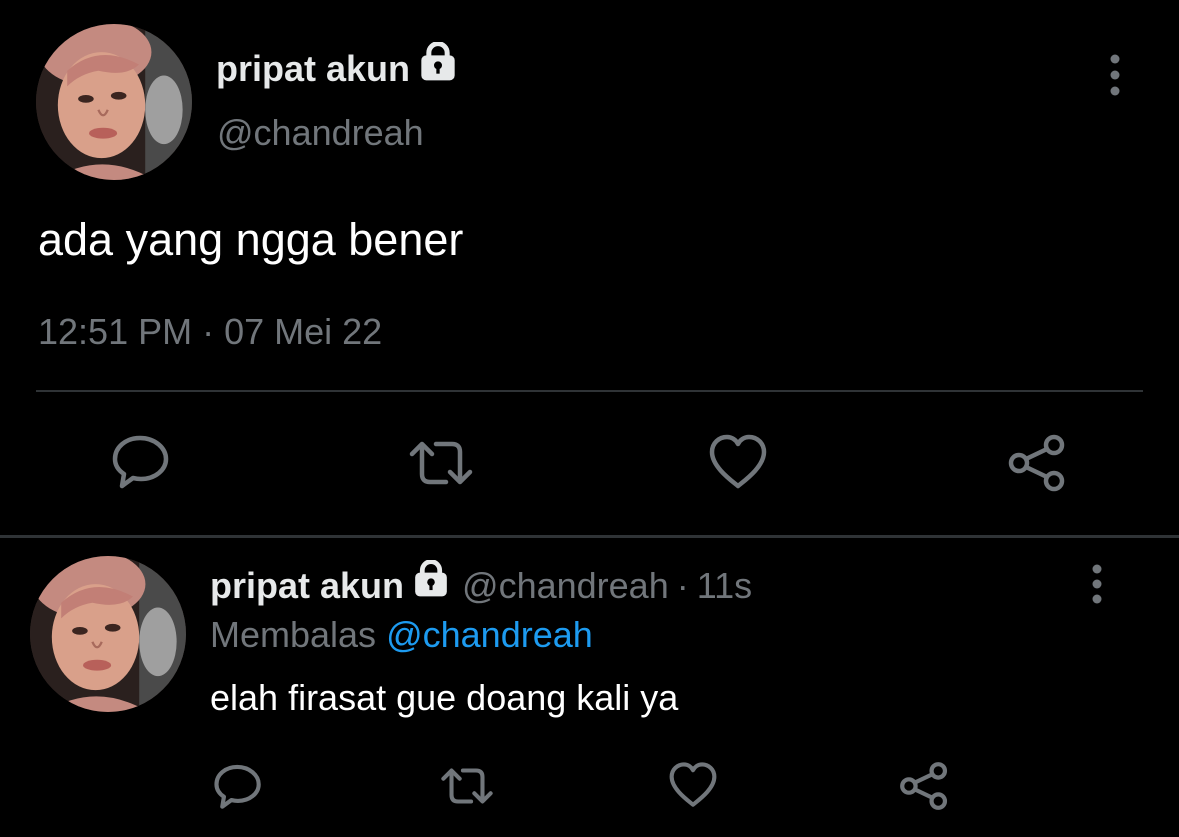 The height and width of the screenshot is (837, 1179). What do you see at coordinates (489, 634) in the screenshot?
I see `mention-link: @chandreah` at bounding box center [489, 634].